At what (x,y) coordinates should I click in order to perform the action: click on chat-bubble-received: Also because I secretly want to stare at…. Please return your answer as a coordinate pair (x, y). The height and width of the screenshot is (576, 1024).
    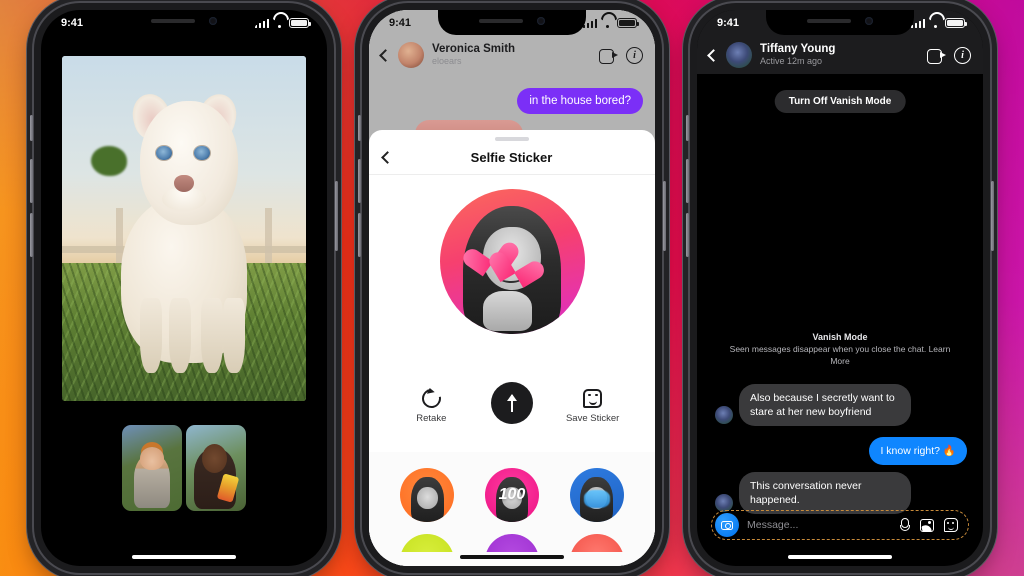
    Looking at the image, I should click on (825, 405).